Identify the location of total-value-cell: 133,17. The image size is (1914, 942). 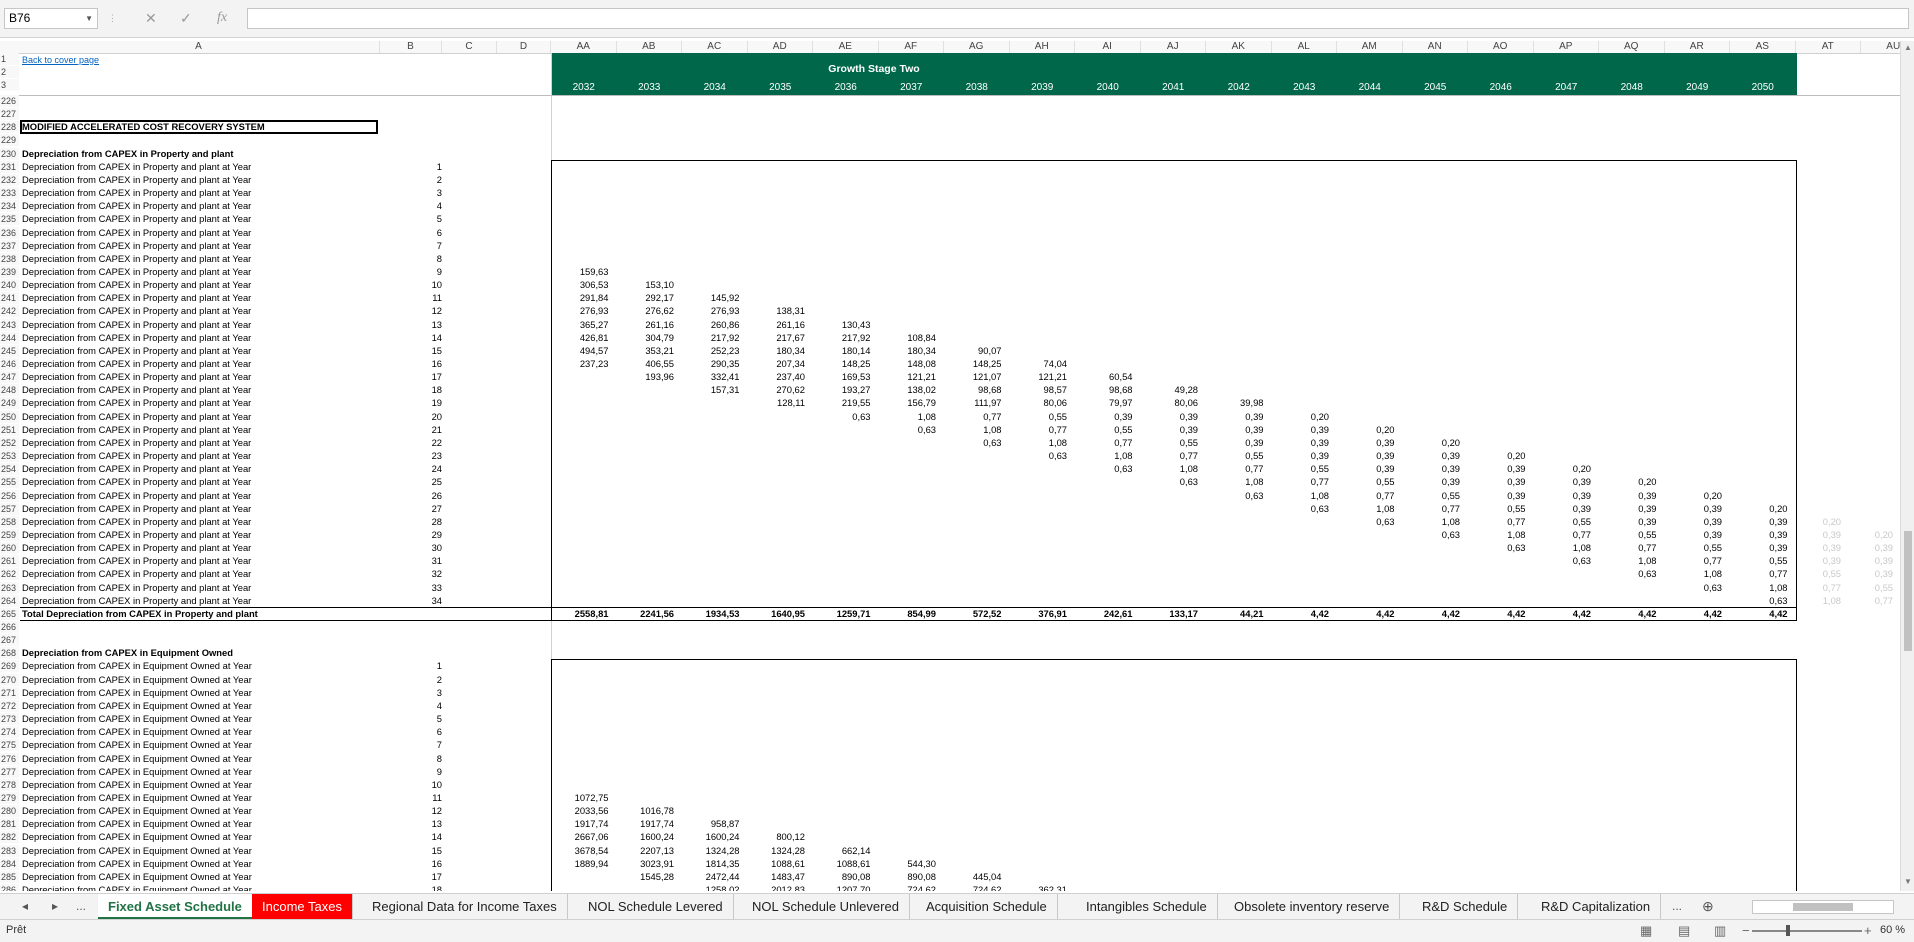
(1169, 614).